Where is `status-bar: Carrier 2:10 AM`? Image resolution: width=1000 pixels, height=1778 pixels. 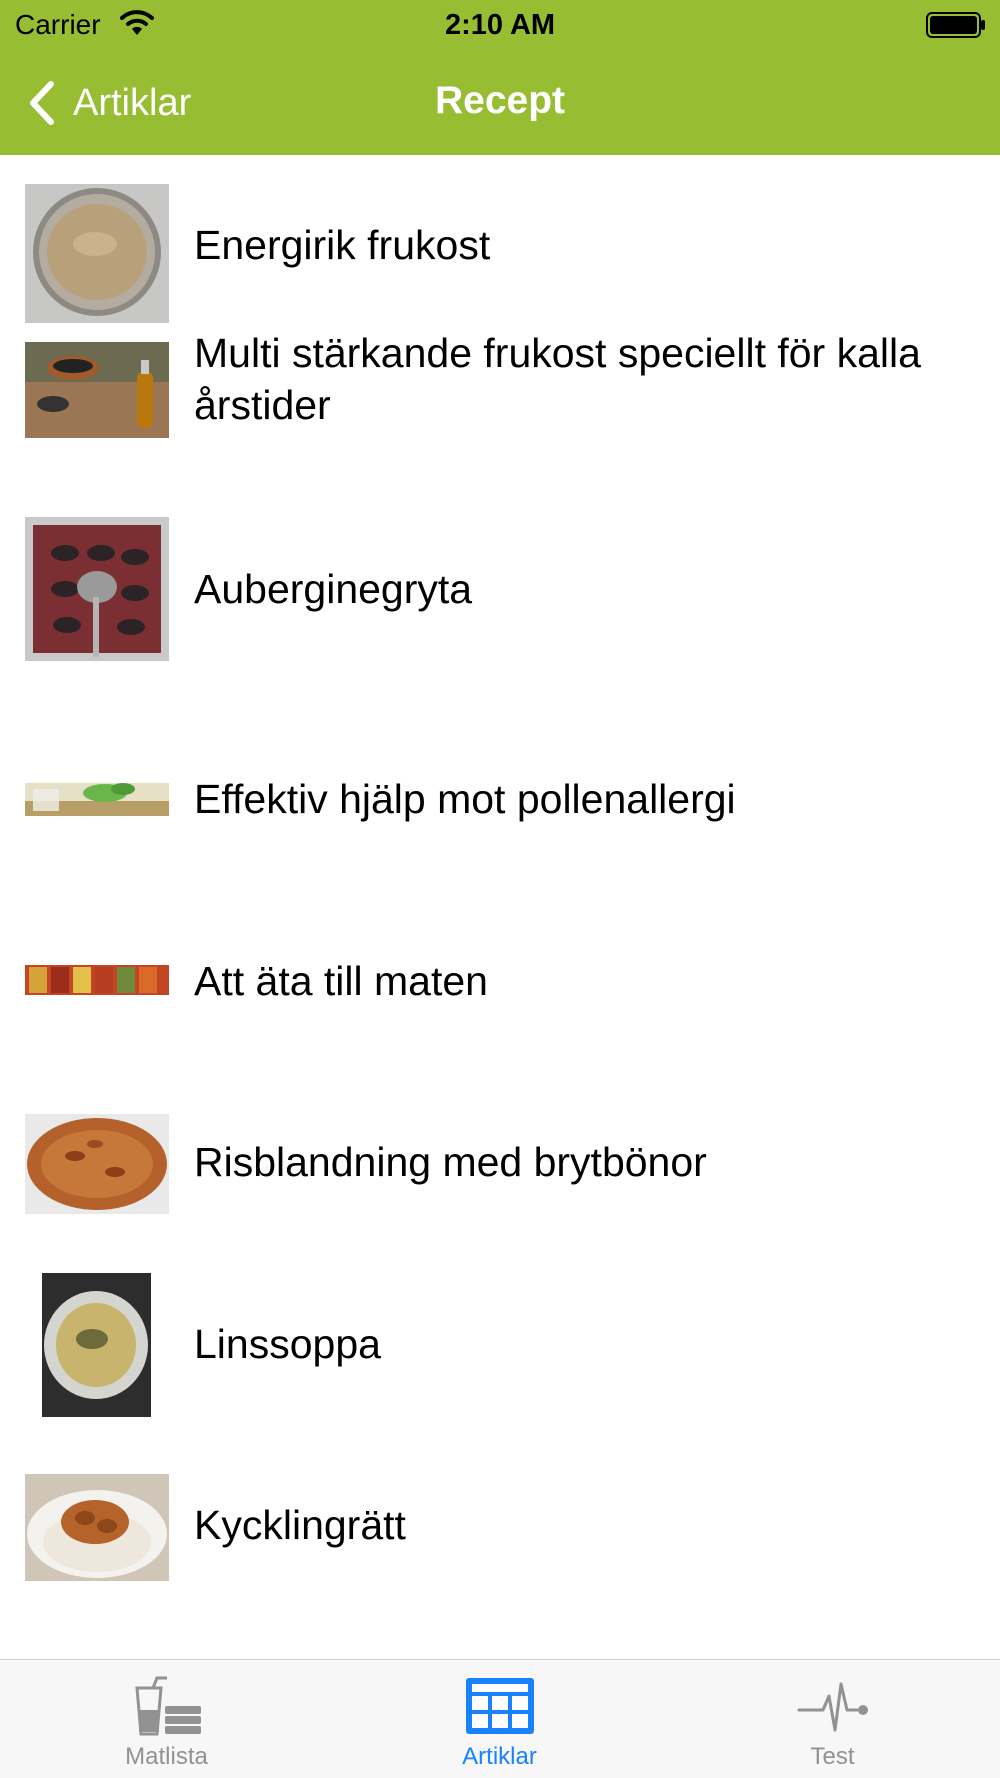
status-bar: Carrier 2:10 AM is located at coordinates (500, 25).